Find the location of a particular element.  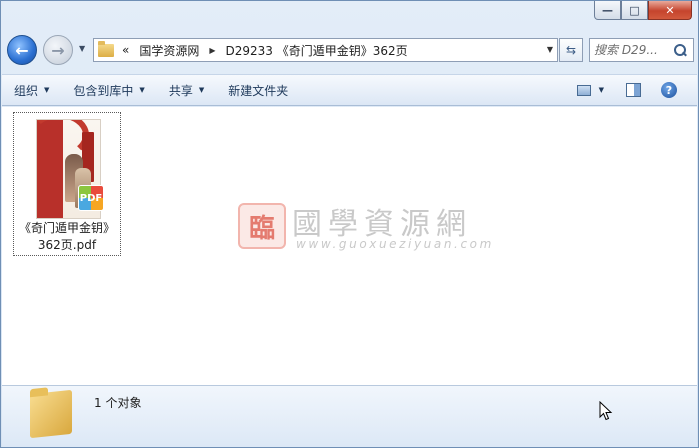

new-folder-button: 新建文件夹 is located at coordinates (258, 90).